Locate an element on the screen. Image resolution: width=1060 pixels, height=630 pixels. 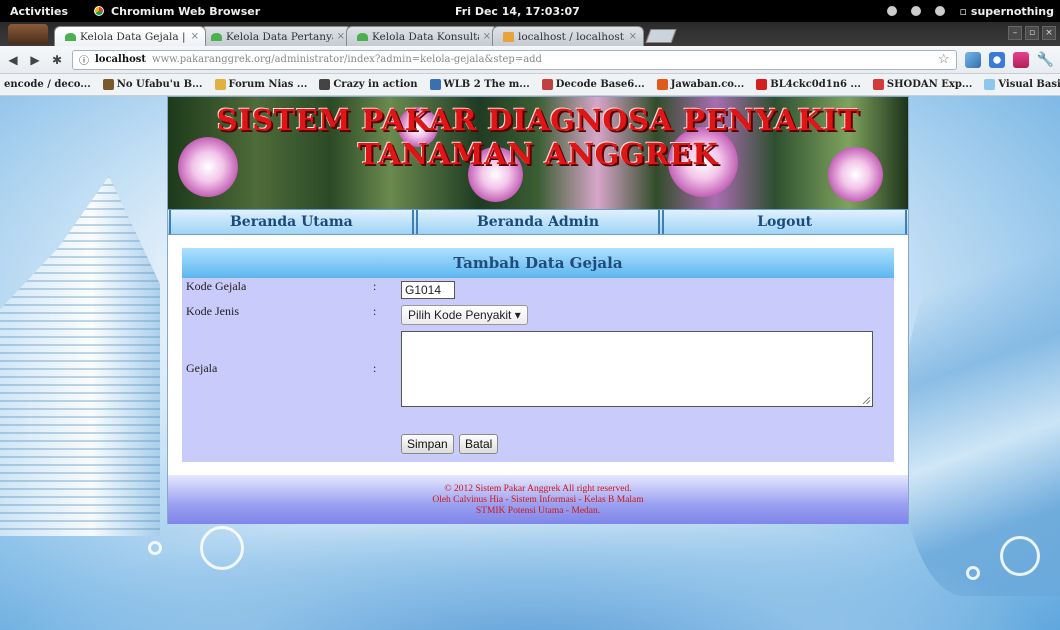
user-icon: ▫ is located at coordinates (963, 11).